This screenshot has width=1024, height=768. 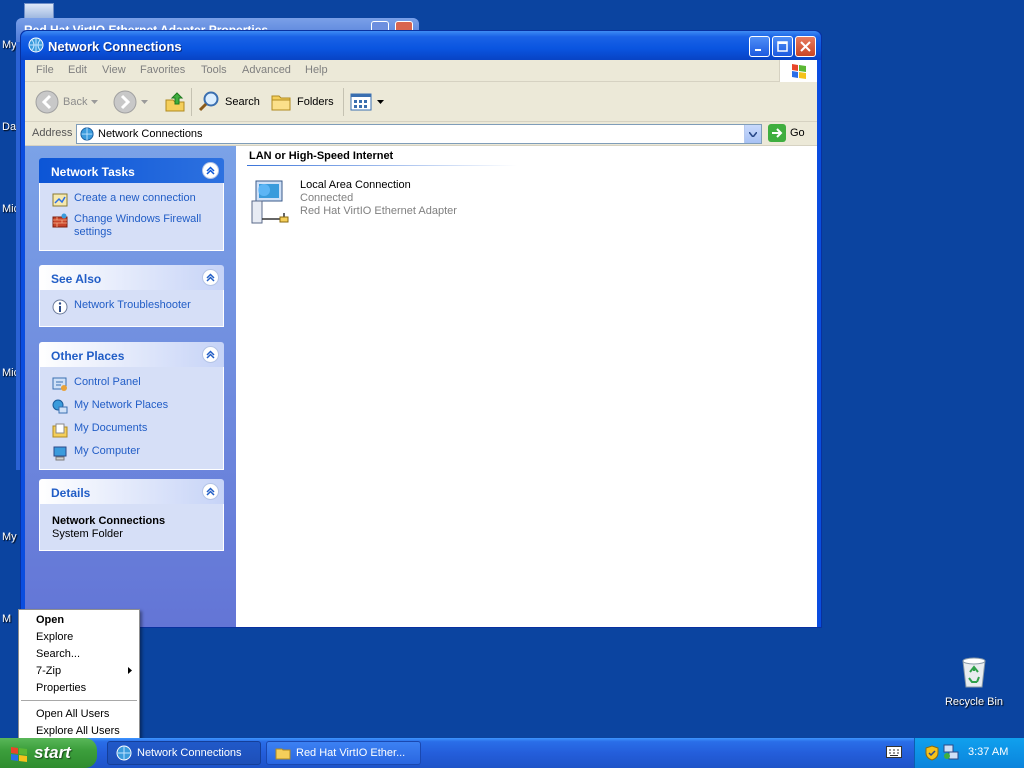 I want to click on address-dropdown-button, so click(x=752, y=134).